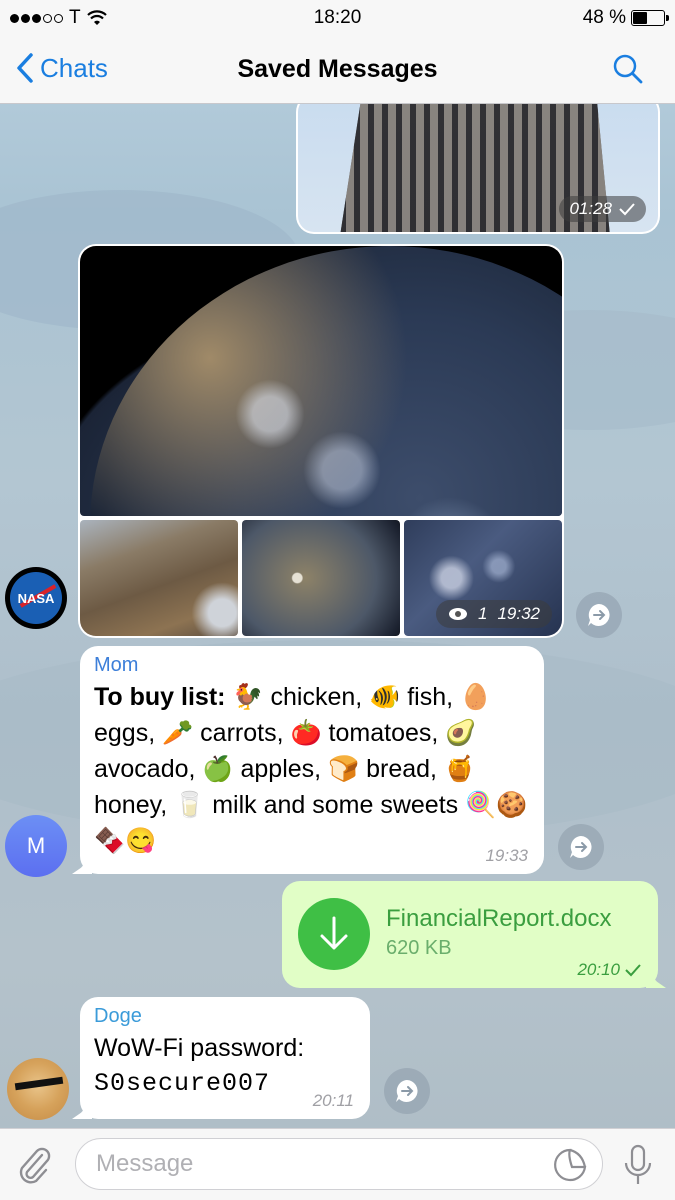  What do you see at coordinates (482, 613) in the screenshot?
I see `view-count: 1` at bounding box center [482, 613].